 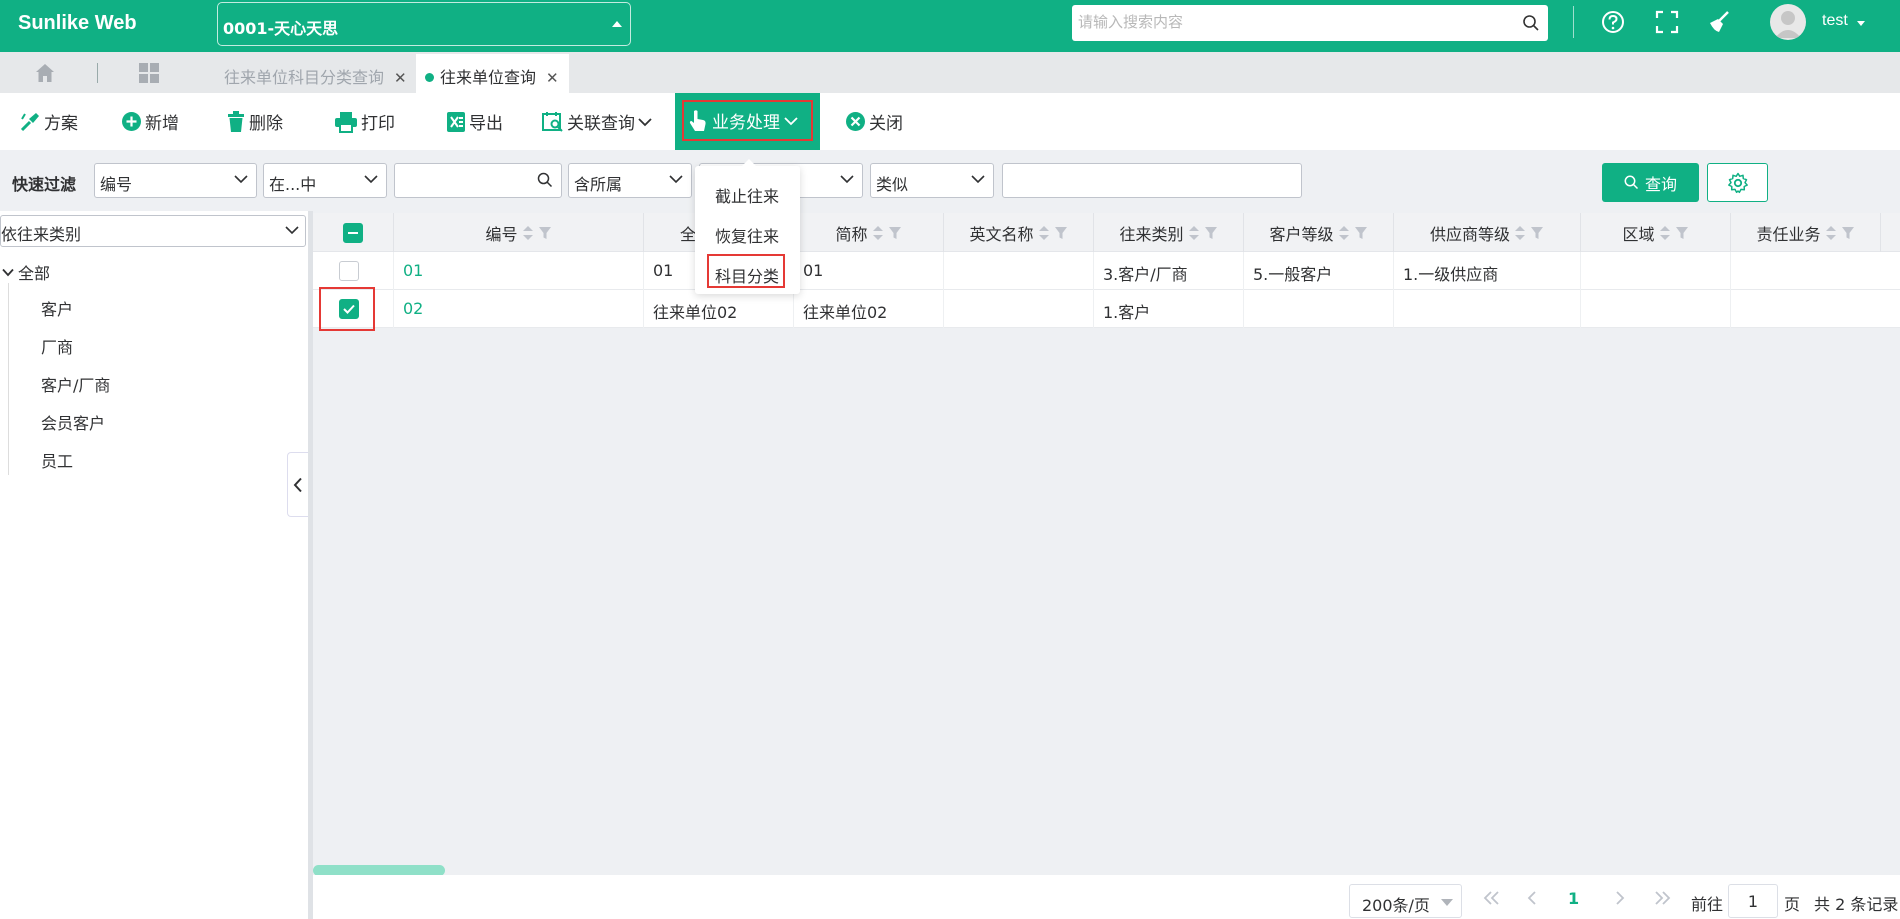 What do you see at coordinates (456, 121) in the screenshot?
I see `excel-icon` at bounding box center [456, 121].